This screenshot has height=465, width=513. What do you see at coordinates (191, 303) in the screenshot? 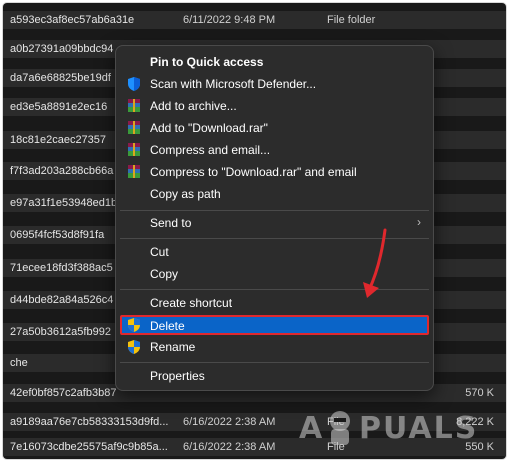
I see `menu-item-label: Create shortcut` at bounding box center [191, 303].